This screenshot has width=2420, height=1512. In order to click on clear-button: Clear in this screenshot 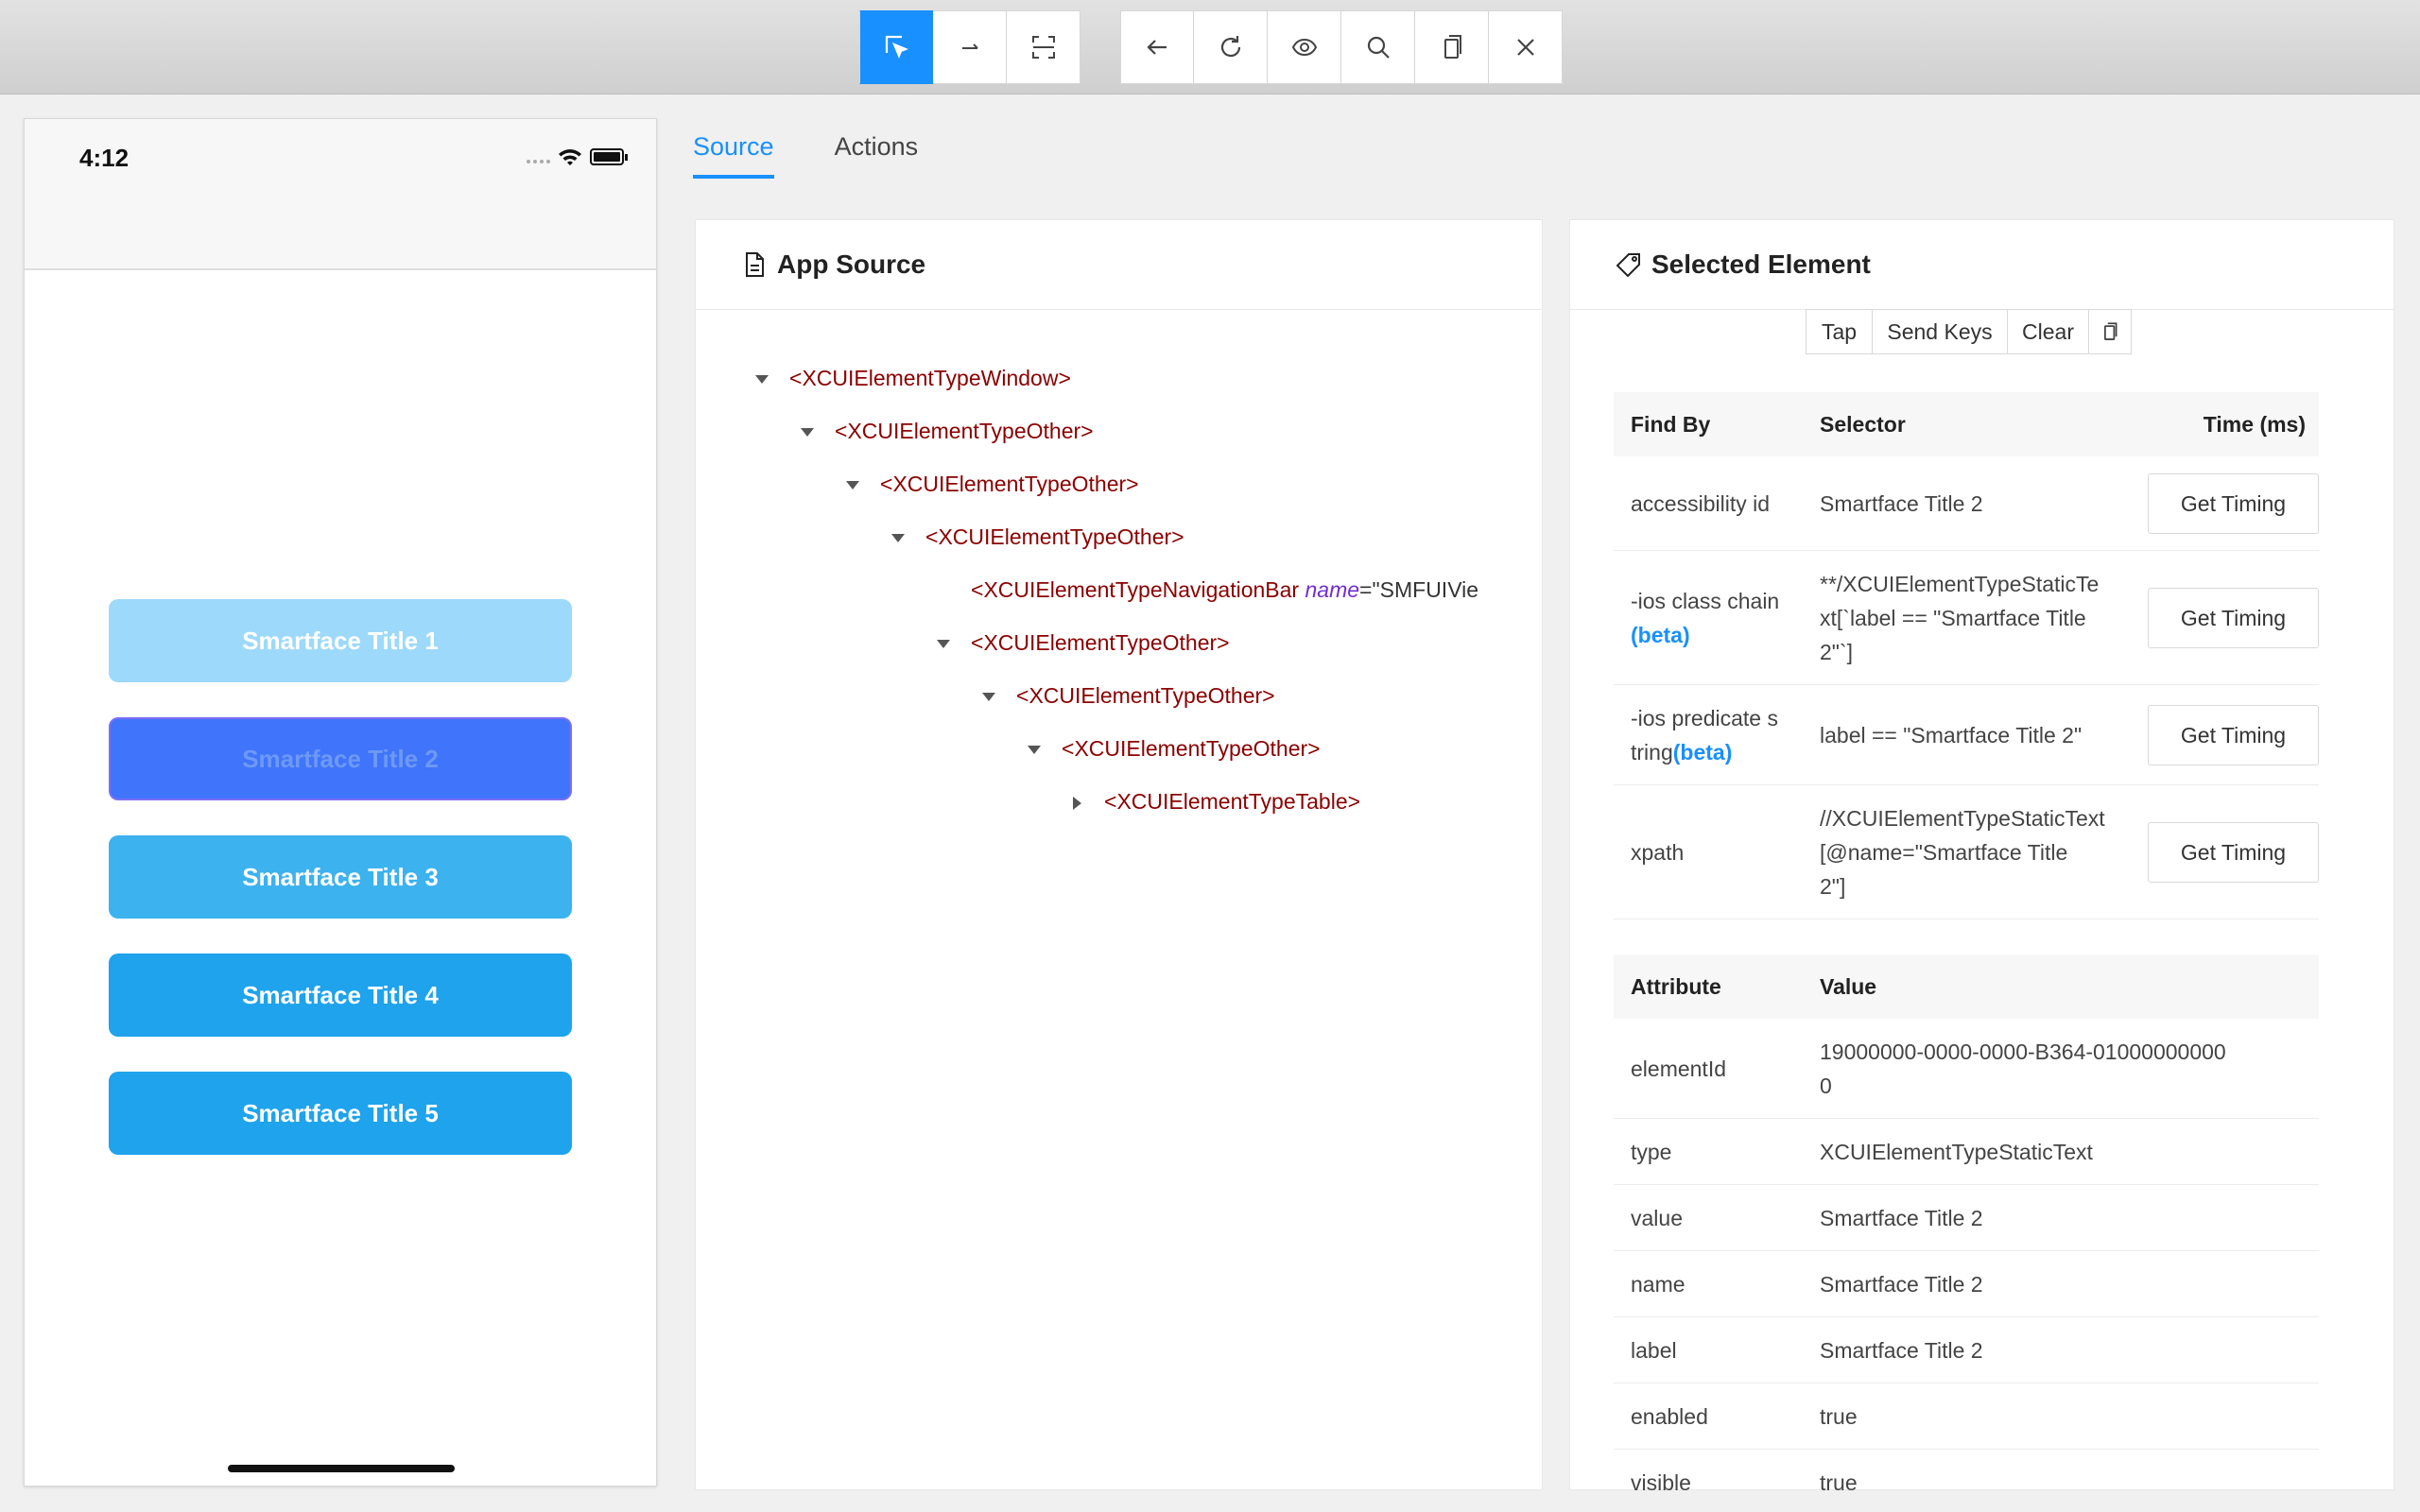, I will do `click(2048, 331)`.